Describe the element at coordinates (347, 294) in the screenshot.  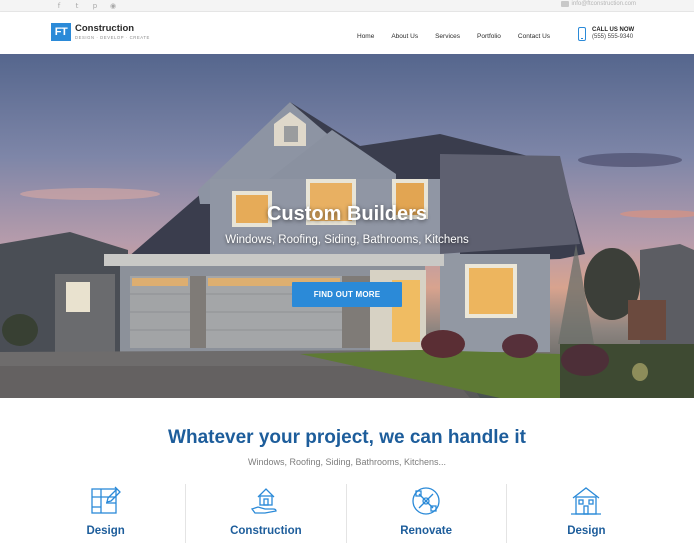
I see `find-out-more-button: FIND OUT MORE` at that location.